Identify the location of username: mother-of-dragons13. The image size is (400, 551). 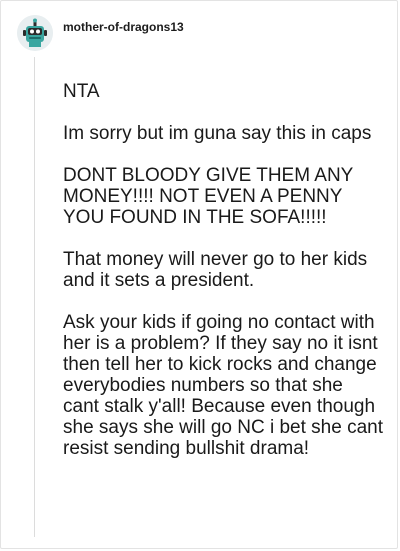
(123, 27).